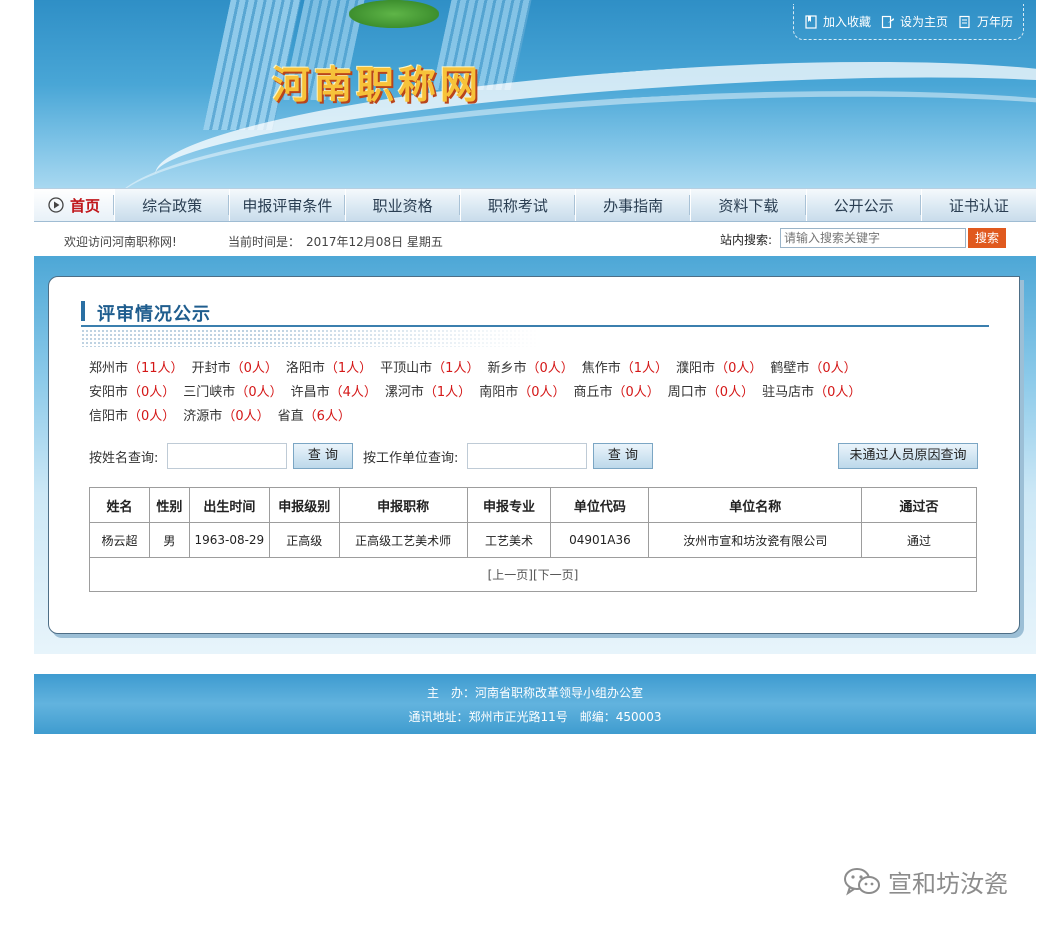 This screenshot has height=928, width=1055. What do you see at coordinates (837, 21) in the screenshot?
I see `add-favorite-link: 加入收藏` at bounding box center [837, 21].